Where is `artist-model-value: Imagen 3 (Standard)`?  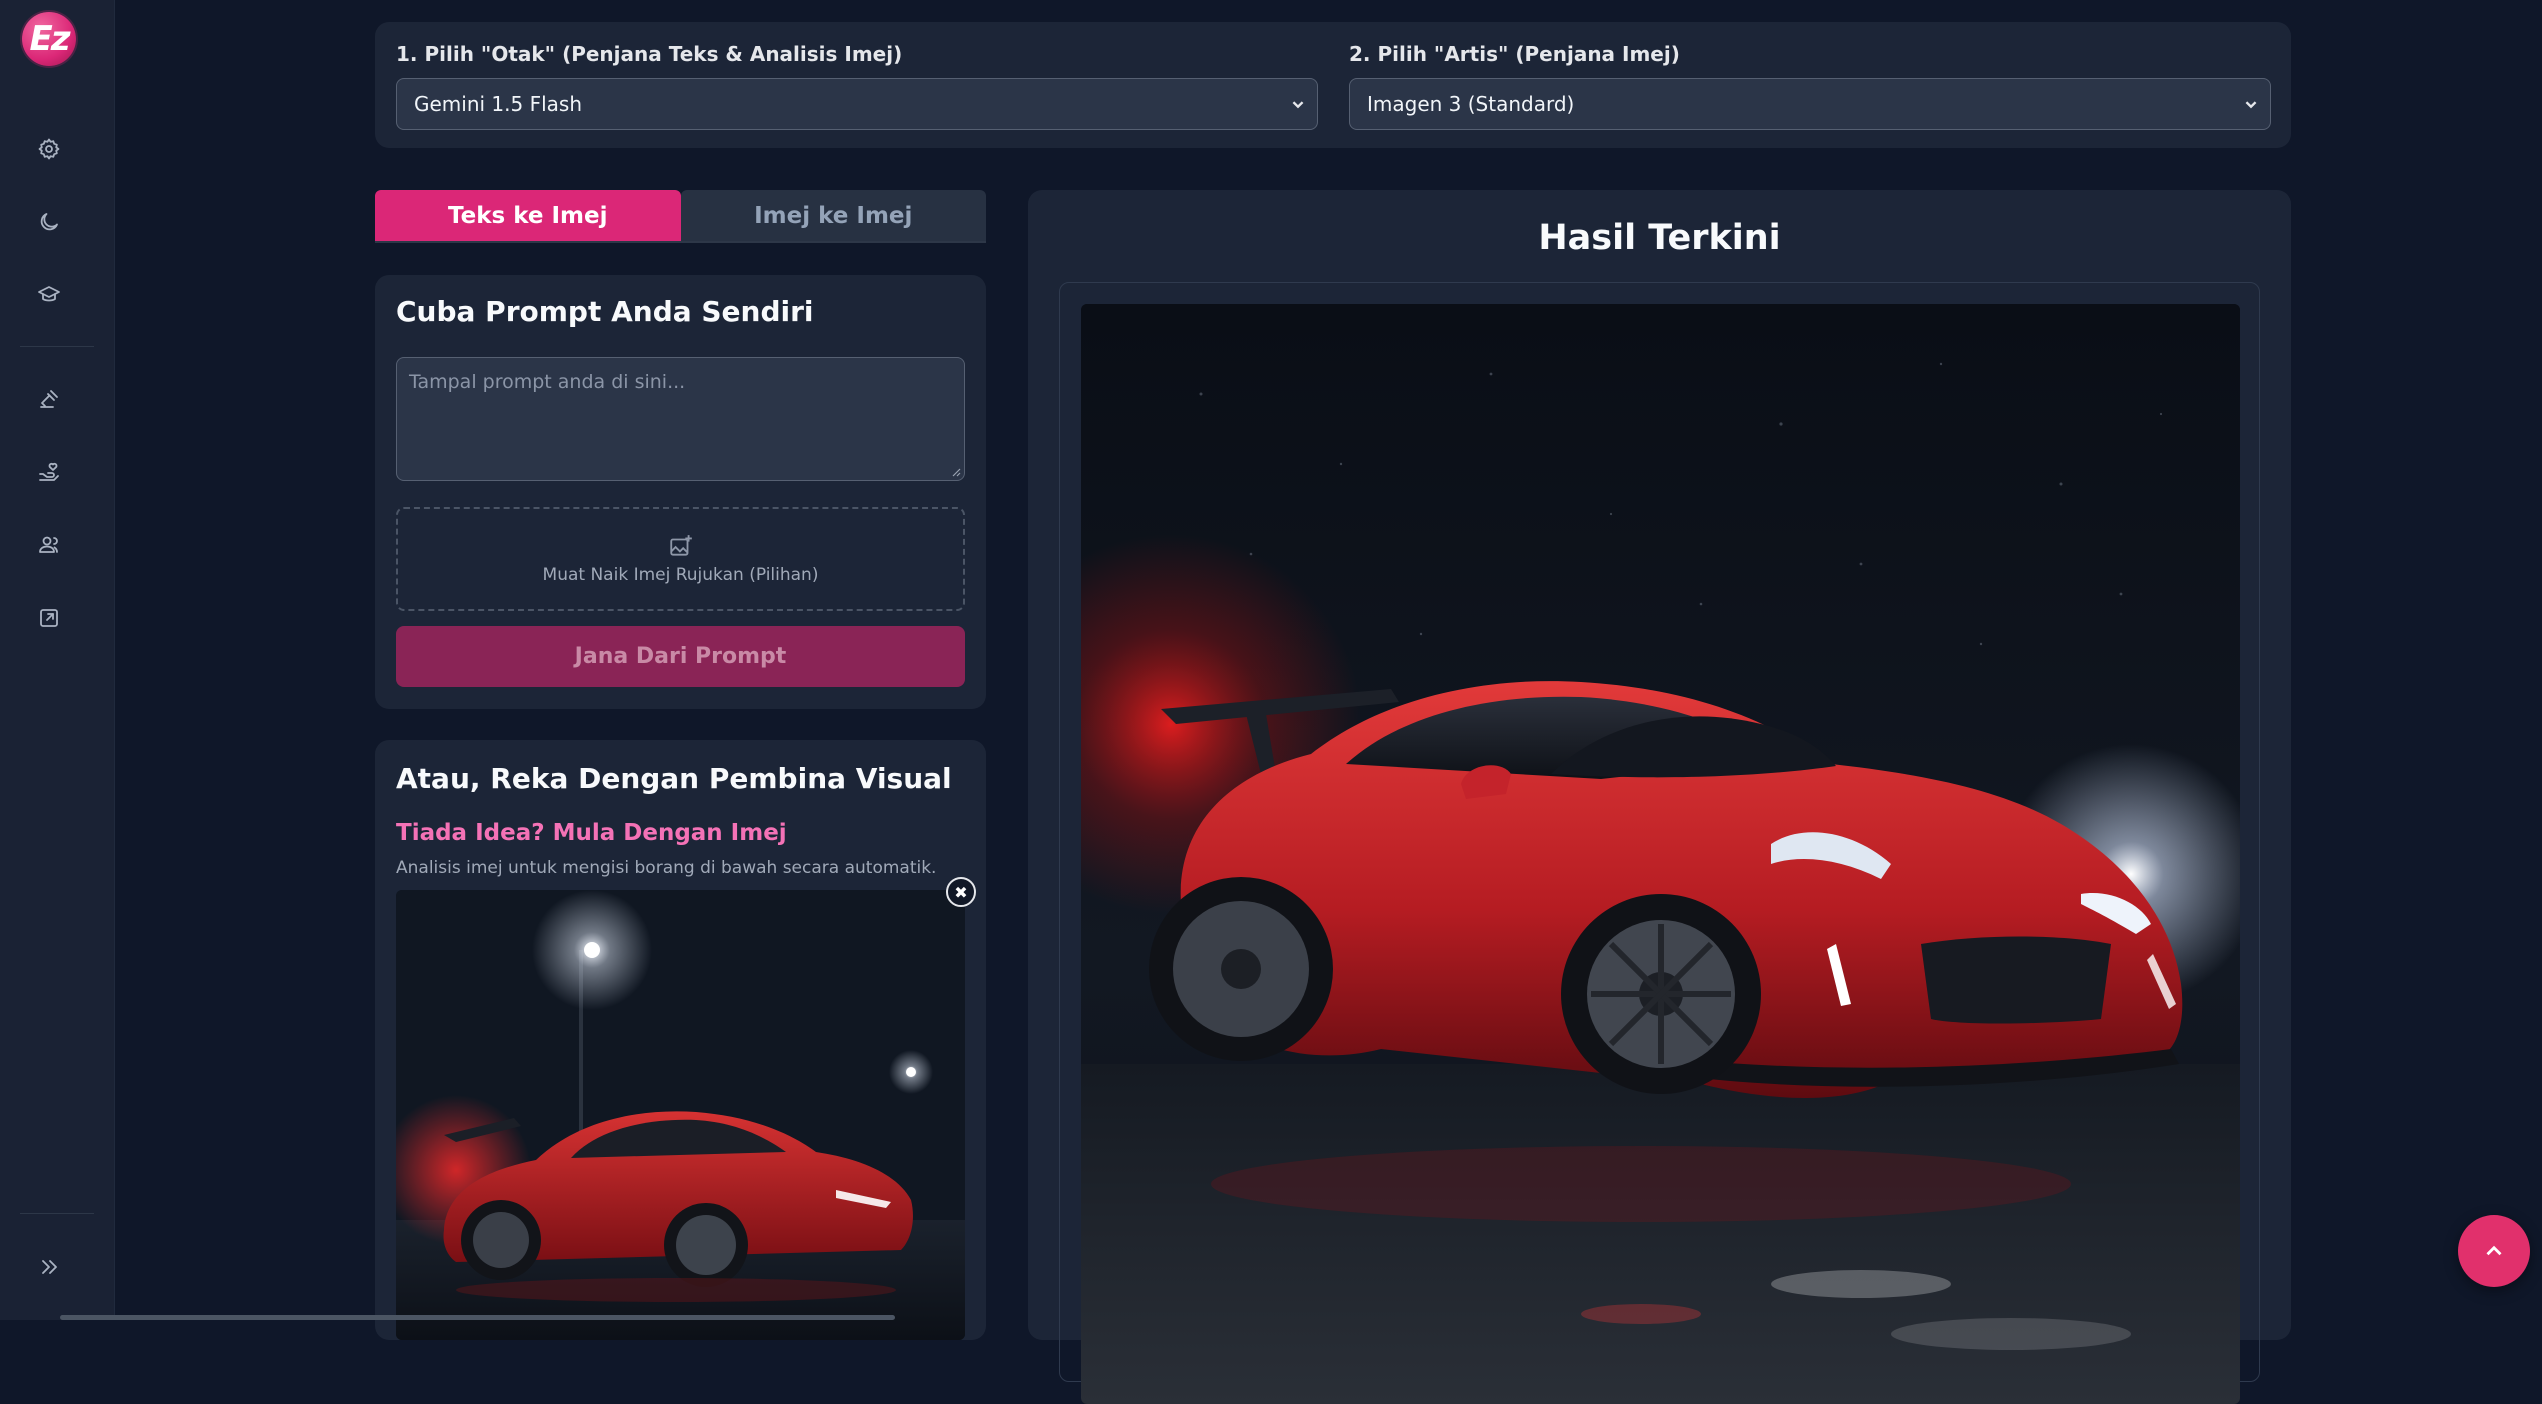 artist-model-value: Imagen 3 (Standard) is located at coordinates (1471, 104).